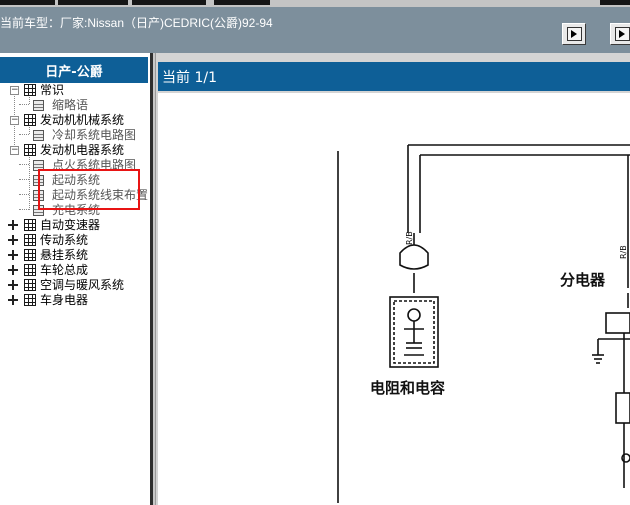  I want to click on tree-leaf-starting-system: 起动系统, so click(75, 180).